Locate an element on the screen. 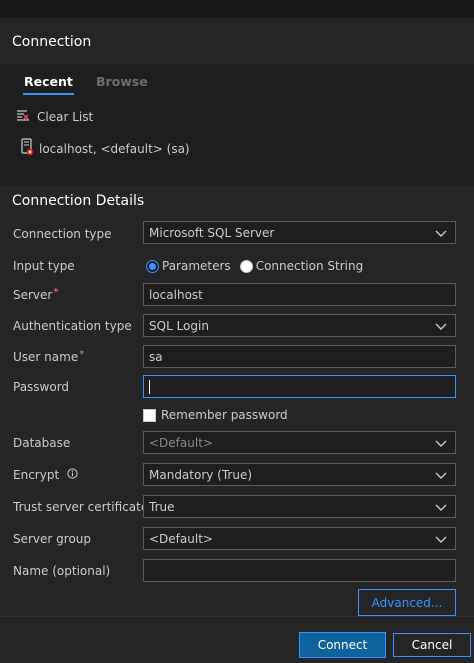  server-label: Server * is located at coordinates (36, 294).